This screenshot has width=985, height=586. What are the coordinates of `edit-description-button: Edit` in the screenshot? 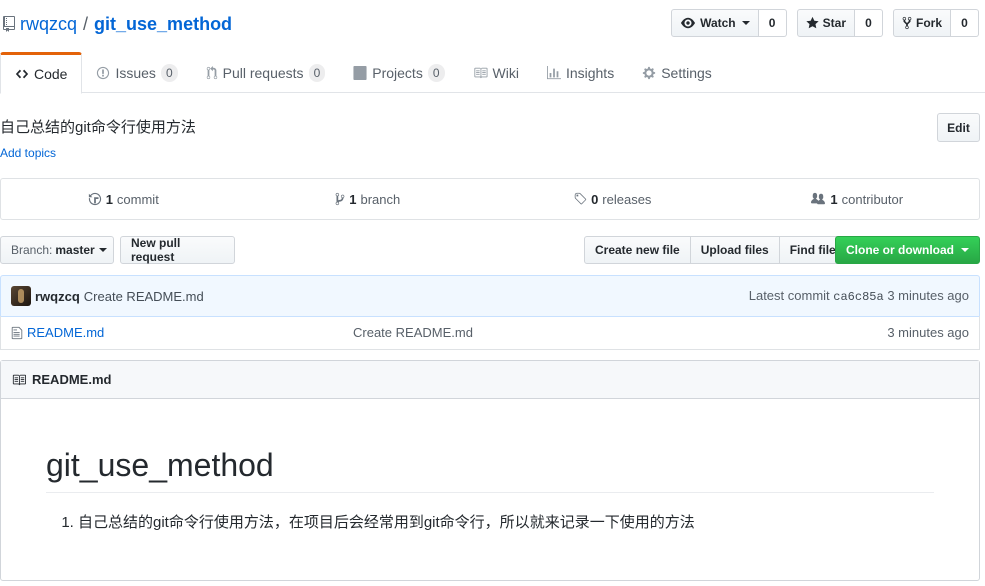 It's located at (958, 127).